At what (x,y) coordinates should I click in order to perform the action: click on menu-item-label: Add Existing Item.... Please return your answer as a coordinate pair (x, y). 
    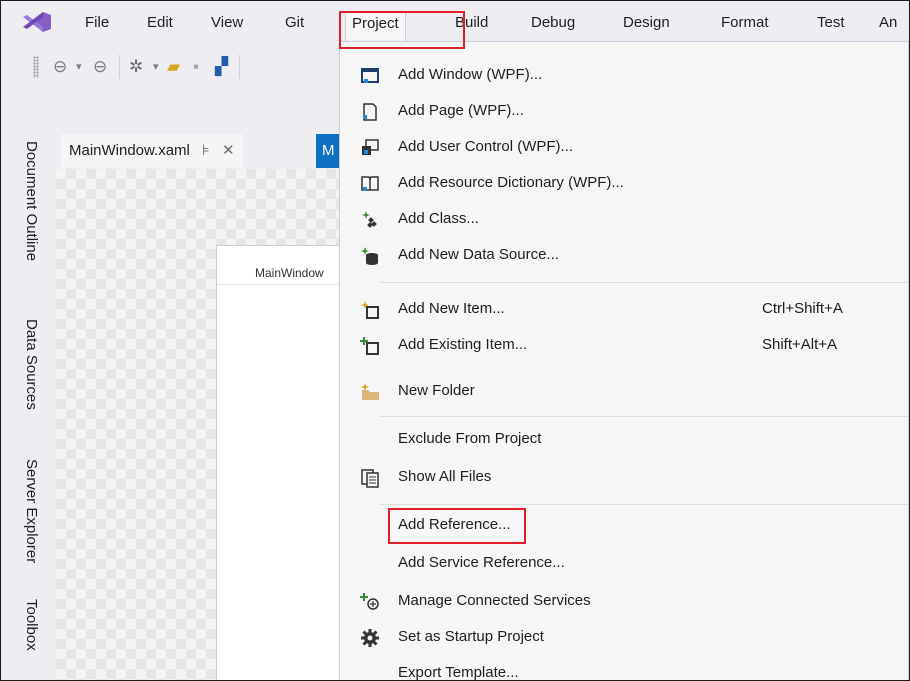
    Looking at the image, I should click on (463, 344).